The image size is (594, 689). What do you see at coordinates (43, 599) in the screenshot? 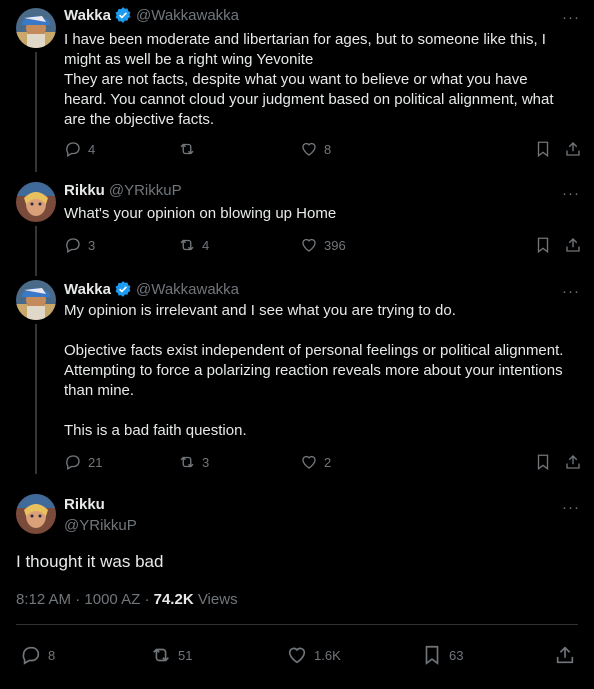
I see `tweet-time: 8:12 AM` at bounding box center [43, 599].